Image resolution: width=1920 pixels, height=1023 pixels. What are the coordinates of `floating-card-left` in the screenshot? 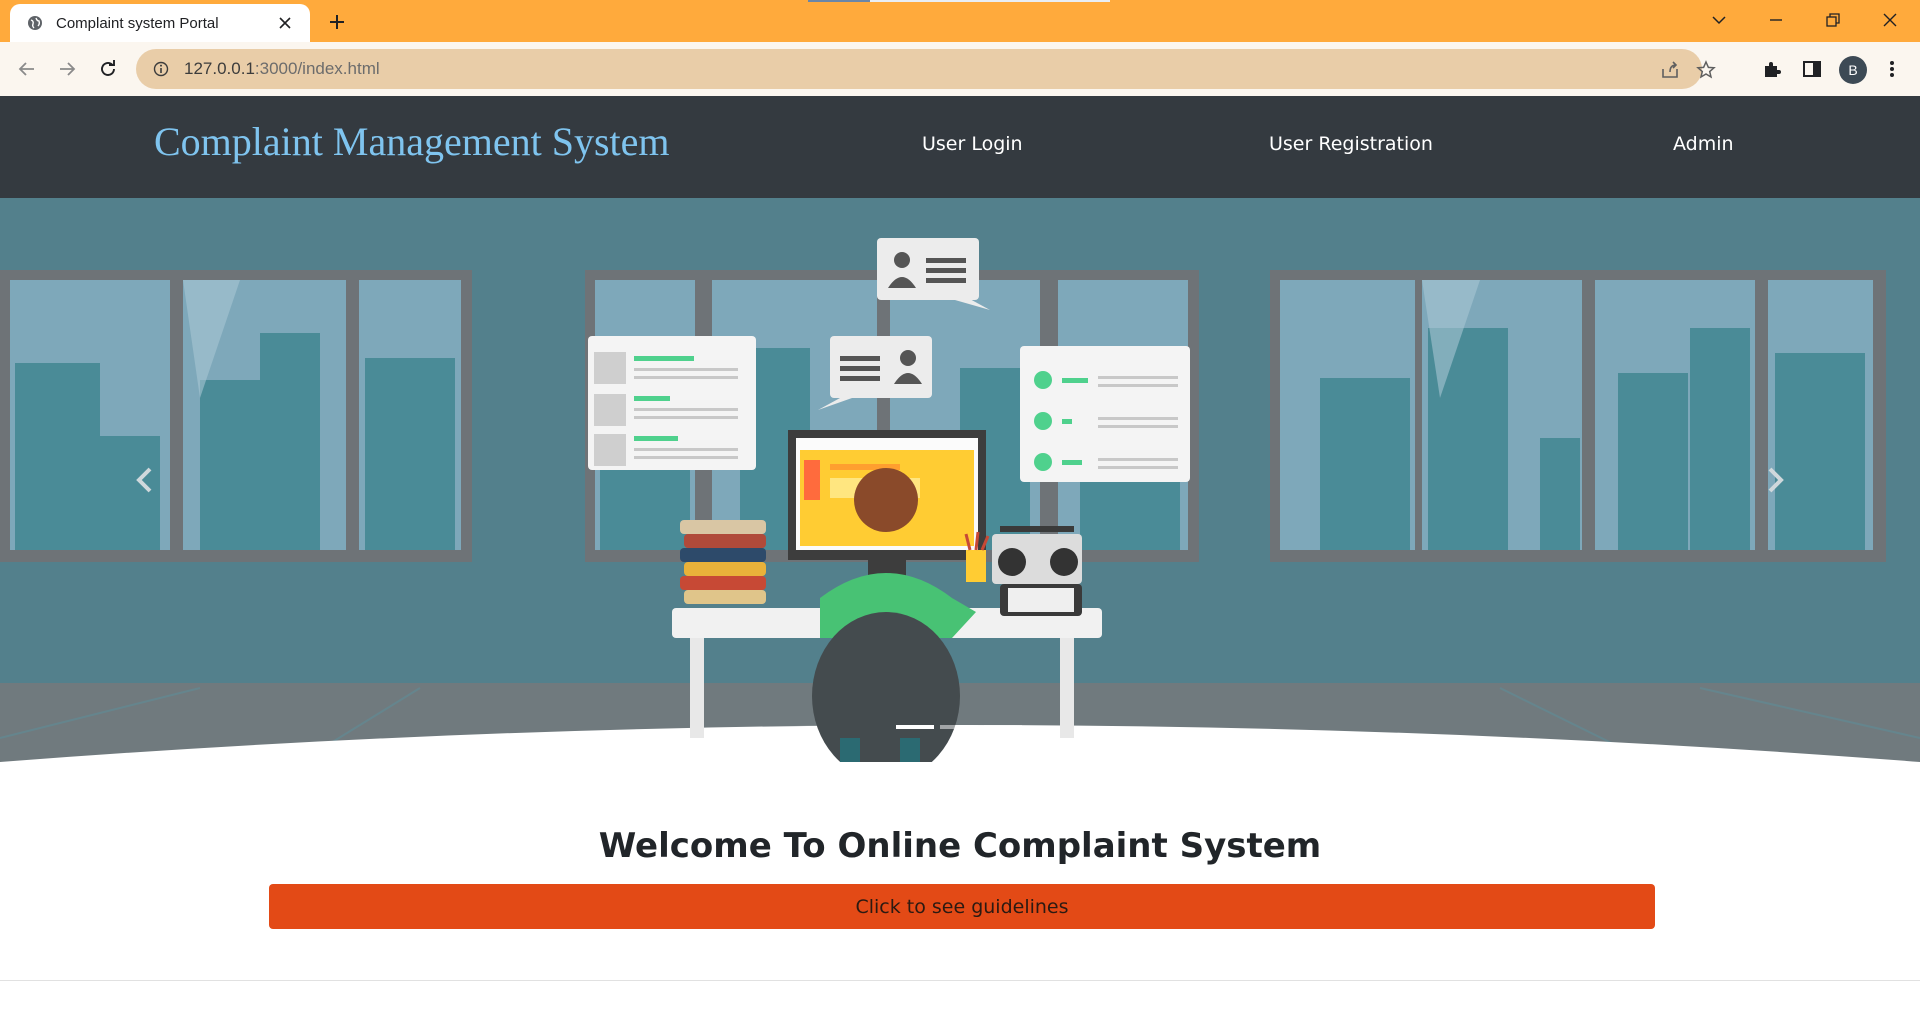 It's located at (672, 403).